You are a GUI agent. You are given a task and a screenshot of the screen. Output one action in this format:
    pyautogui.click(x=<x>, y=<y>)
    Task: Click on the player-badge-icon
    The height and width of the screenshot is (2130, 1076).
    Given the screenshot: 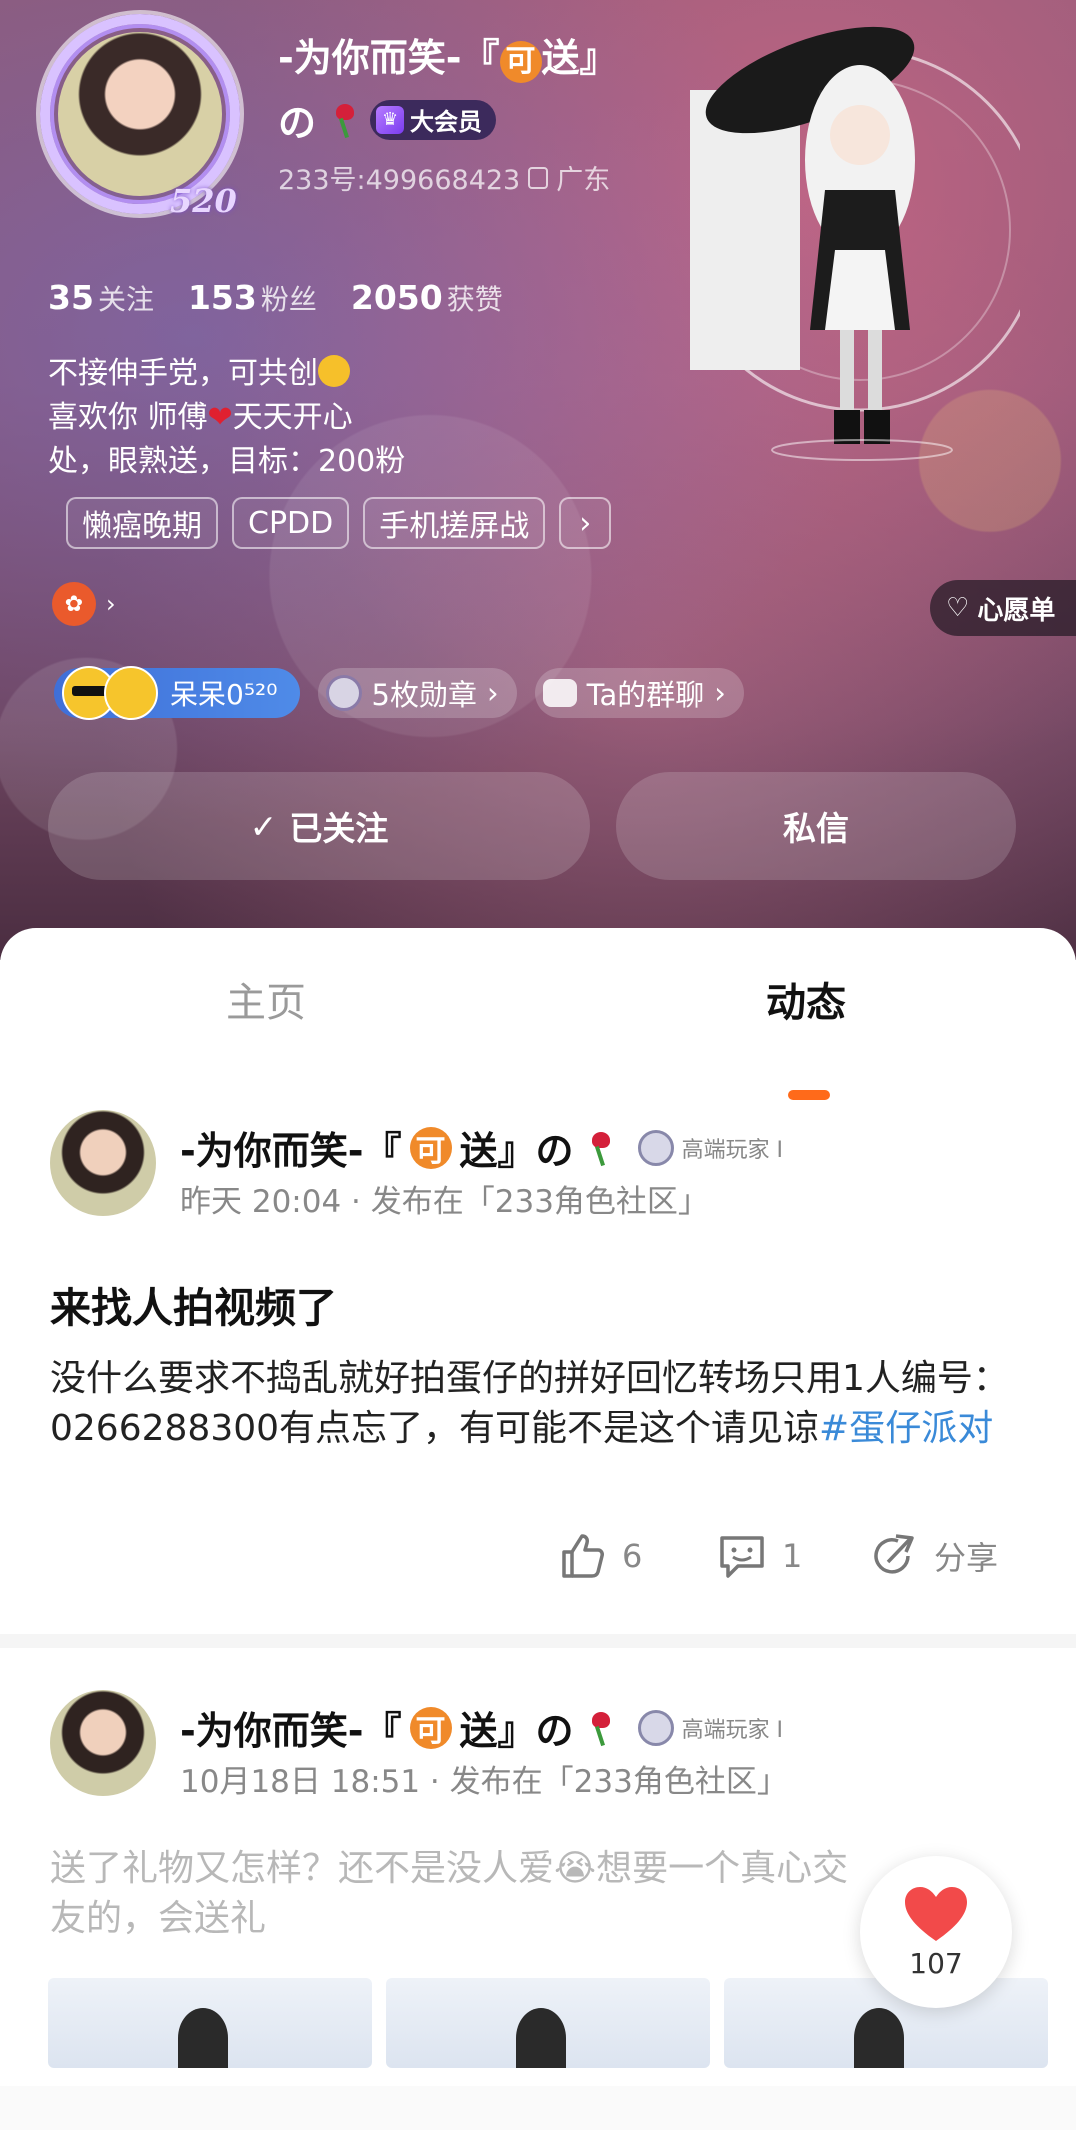 What is the action you would take?
    pyautogui.click(x=655, y=1727)
    